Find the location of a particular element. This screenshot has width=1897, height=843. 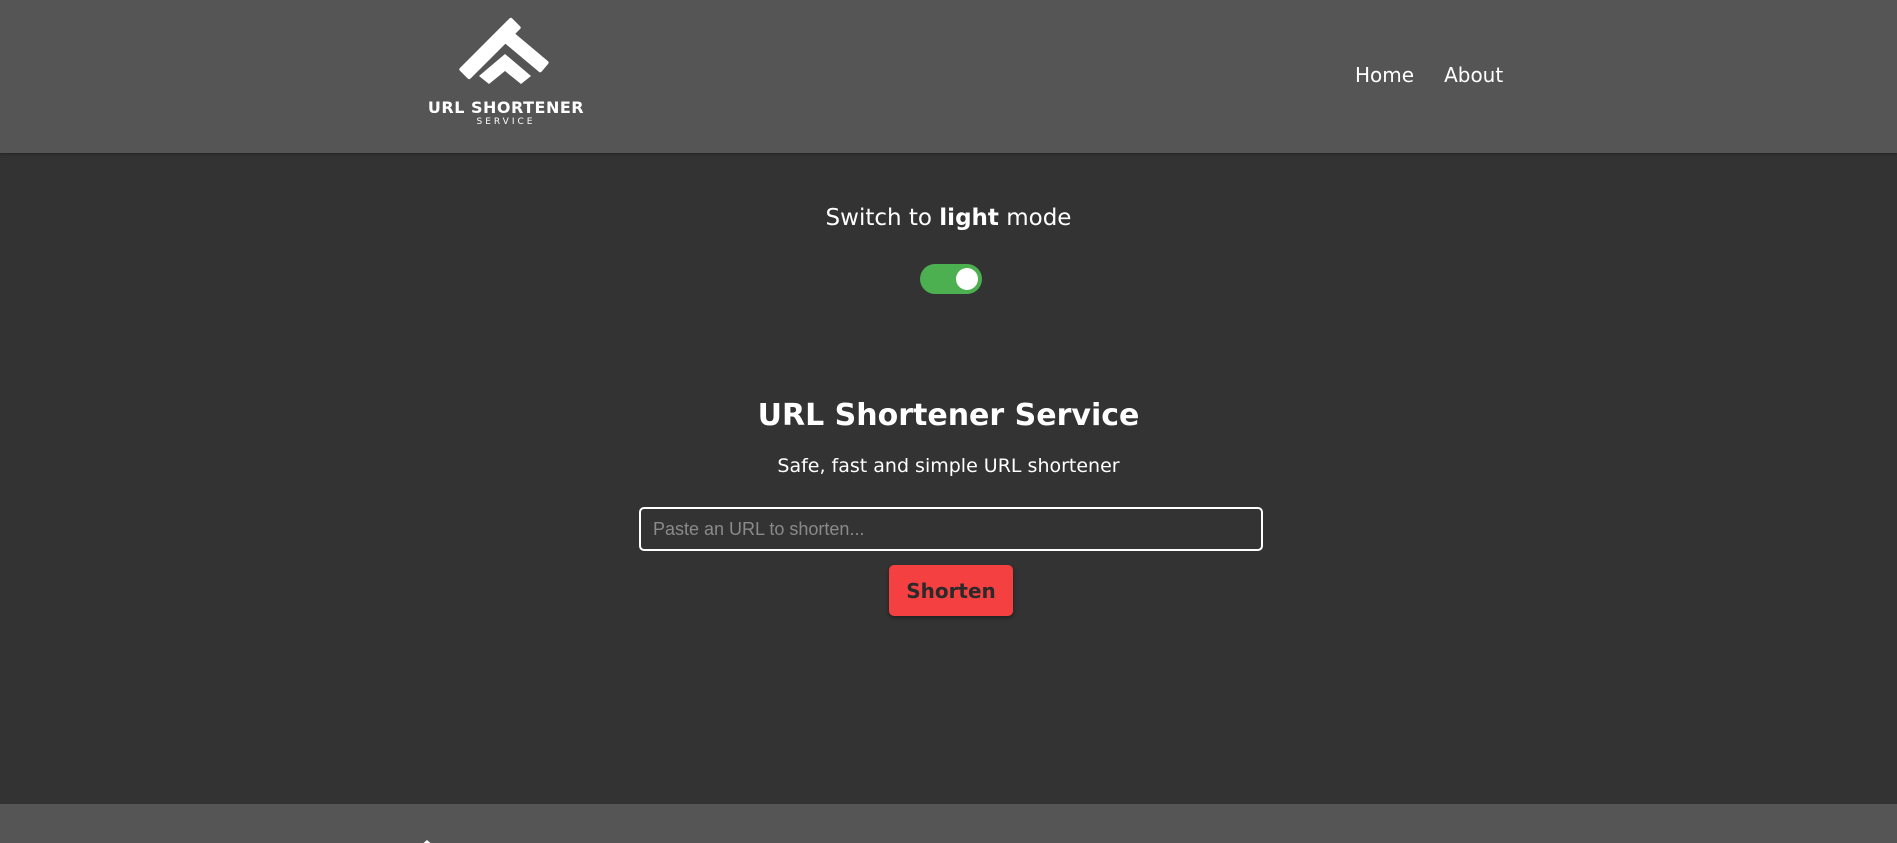

logo-title: URL SHORTENER is located at coordinates (506, 107).